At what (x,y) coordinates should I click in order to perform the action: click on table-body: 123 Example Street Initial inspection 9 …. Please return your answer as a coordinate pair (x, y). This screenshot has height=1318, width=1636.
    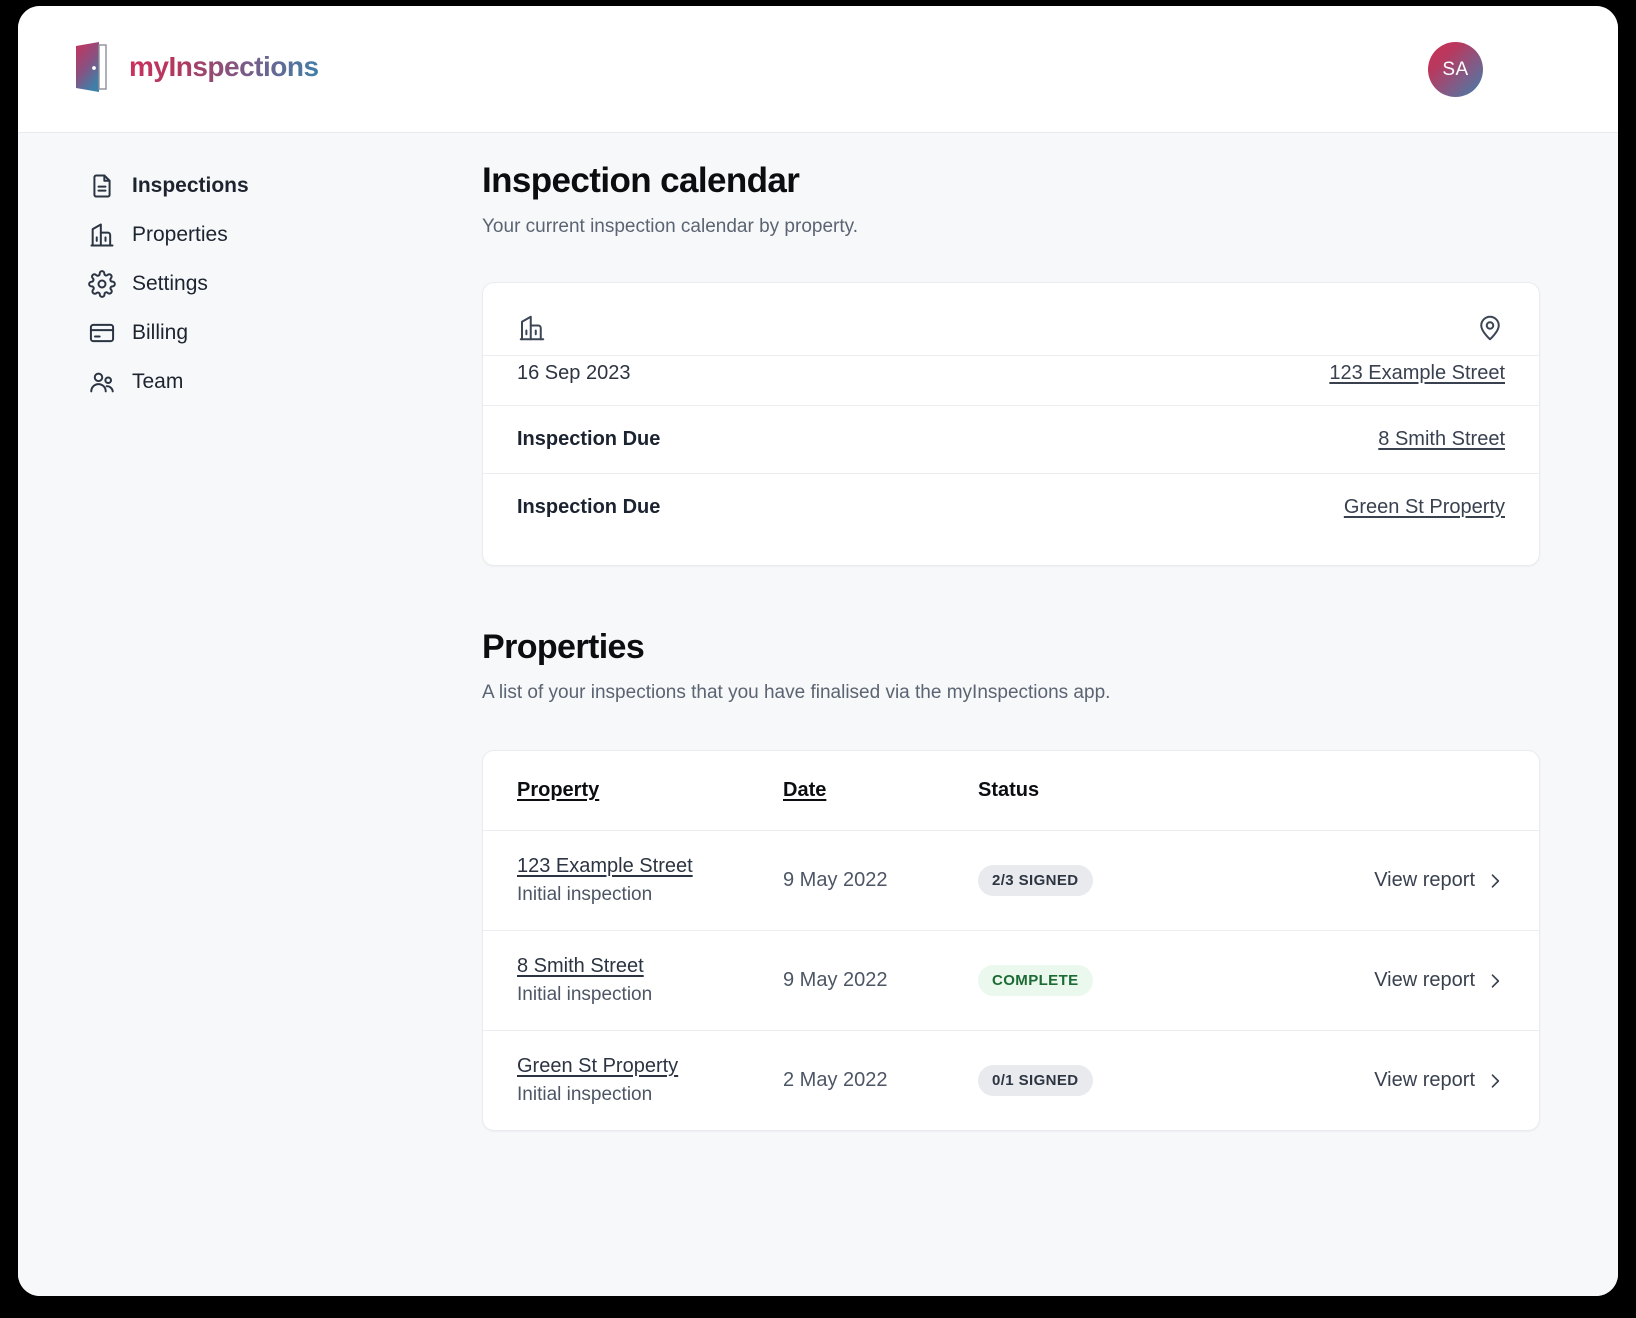
    Looking at the image, I should click on (1011, 980).